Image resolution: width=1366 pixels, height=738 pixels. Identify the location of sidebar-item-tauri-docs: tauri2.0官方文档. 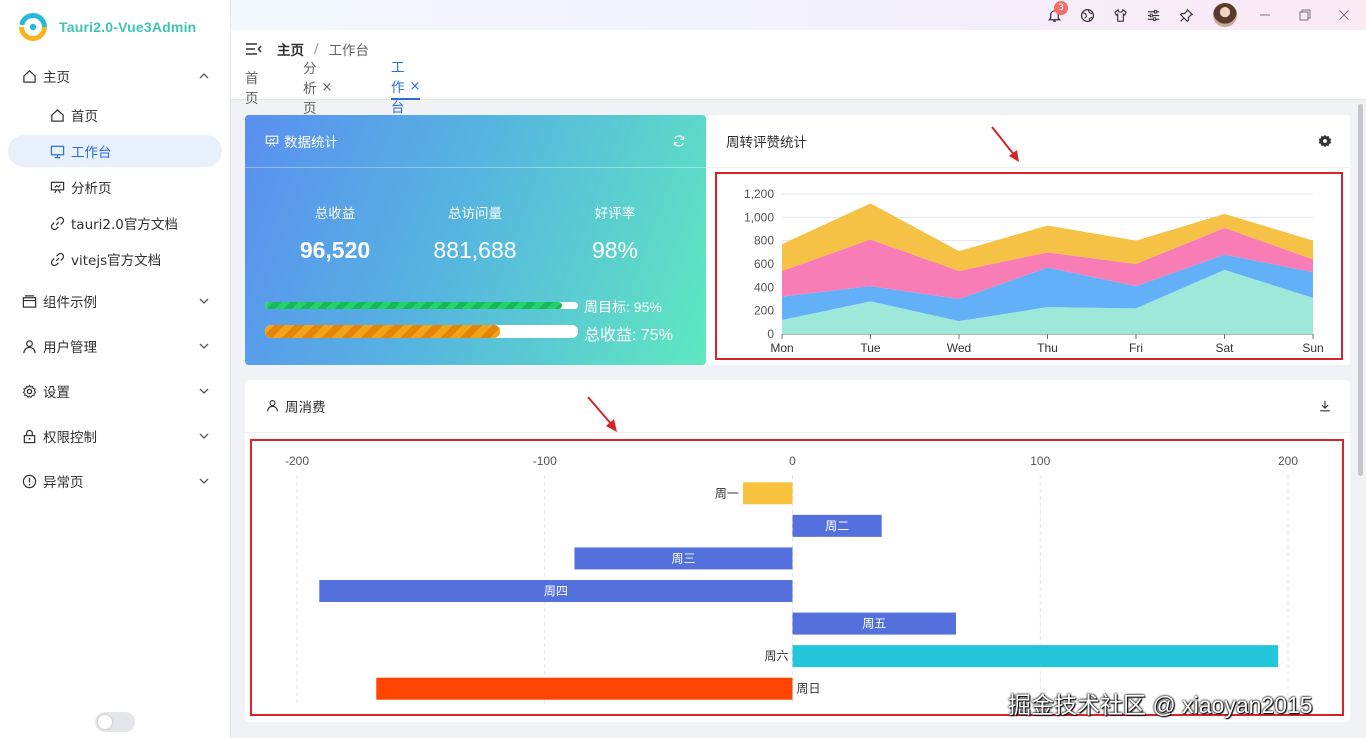
(115, 223).